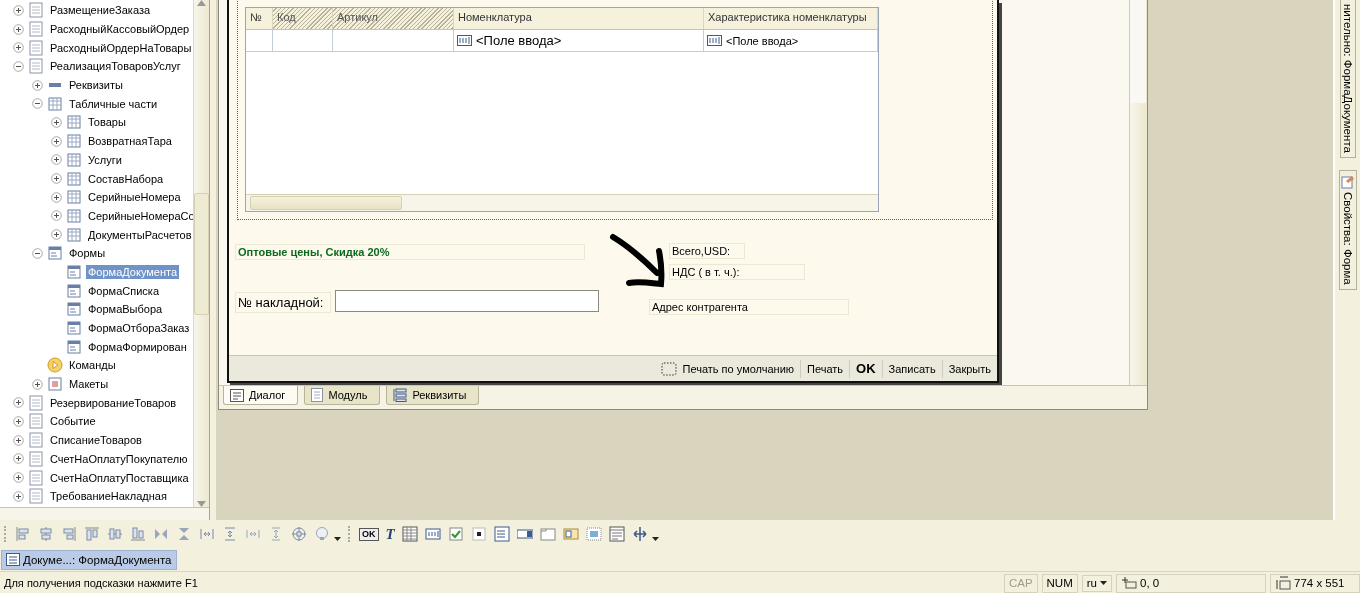 The height and width of the screenshot is (593, 1360). Describe the element at coordinates (230, 534) in the screenshot. I see `spacing-vertical-icon` at that location.